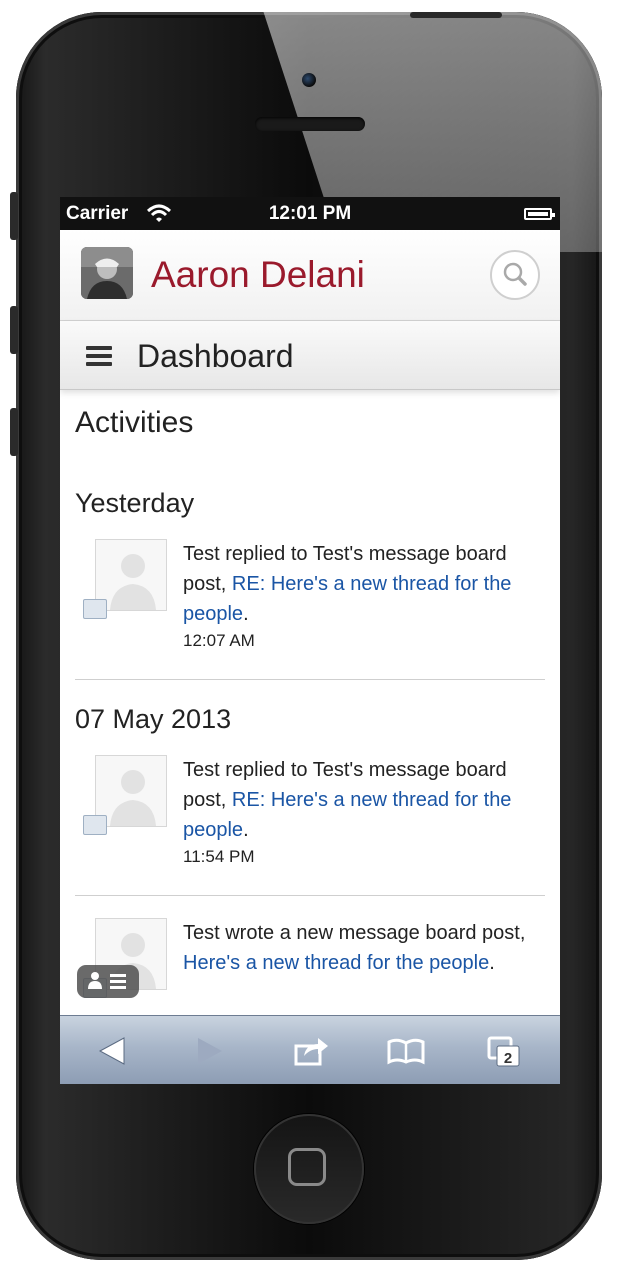  What do you see at coordinates (336, 963) in the screenshot?
I see `activity-link: Here's a new thread for the people` at bounding box center [336, 963].